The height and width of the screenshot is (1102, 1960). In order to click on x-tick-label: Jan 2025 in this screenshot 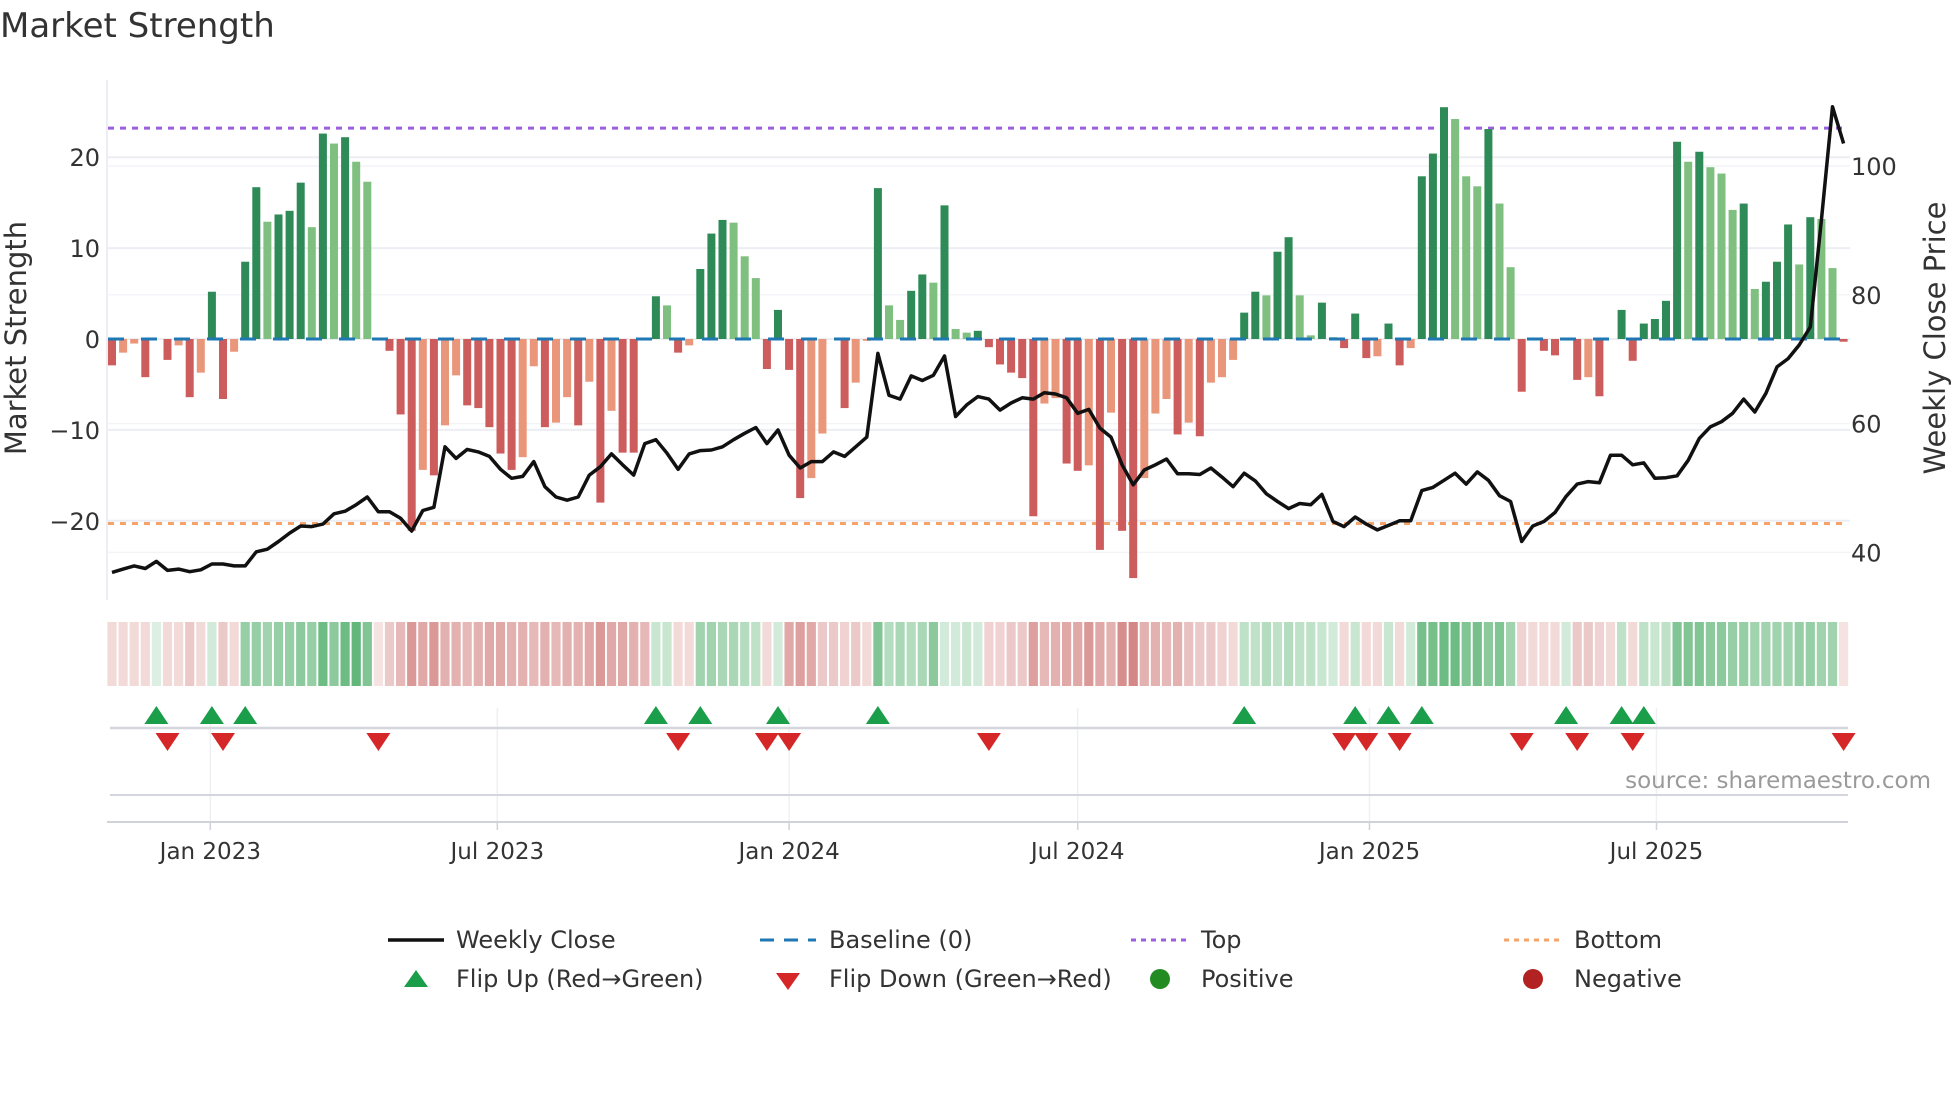, I will do `click(1368, 852)`.